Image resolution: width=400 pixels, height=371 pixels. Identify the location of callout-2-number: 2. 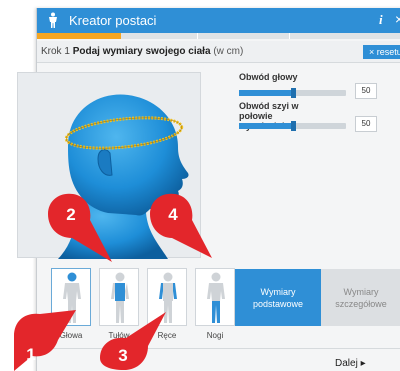
(71, 214).